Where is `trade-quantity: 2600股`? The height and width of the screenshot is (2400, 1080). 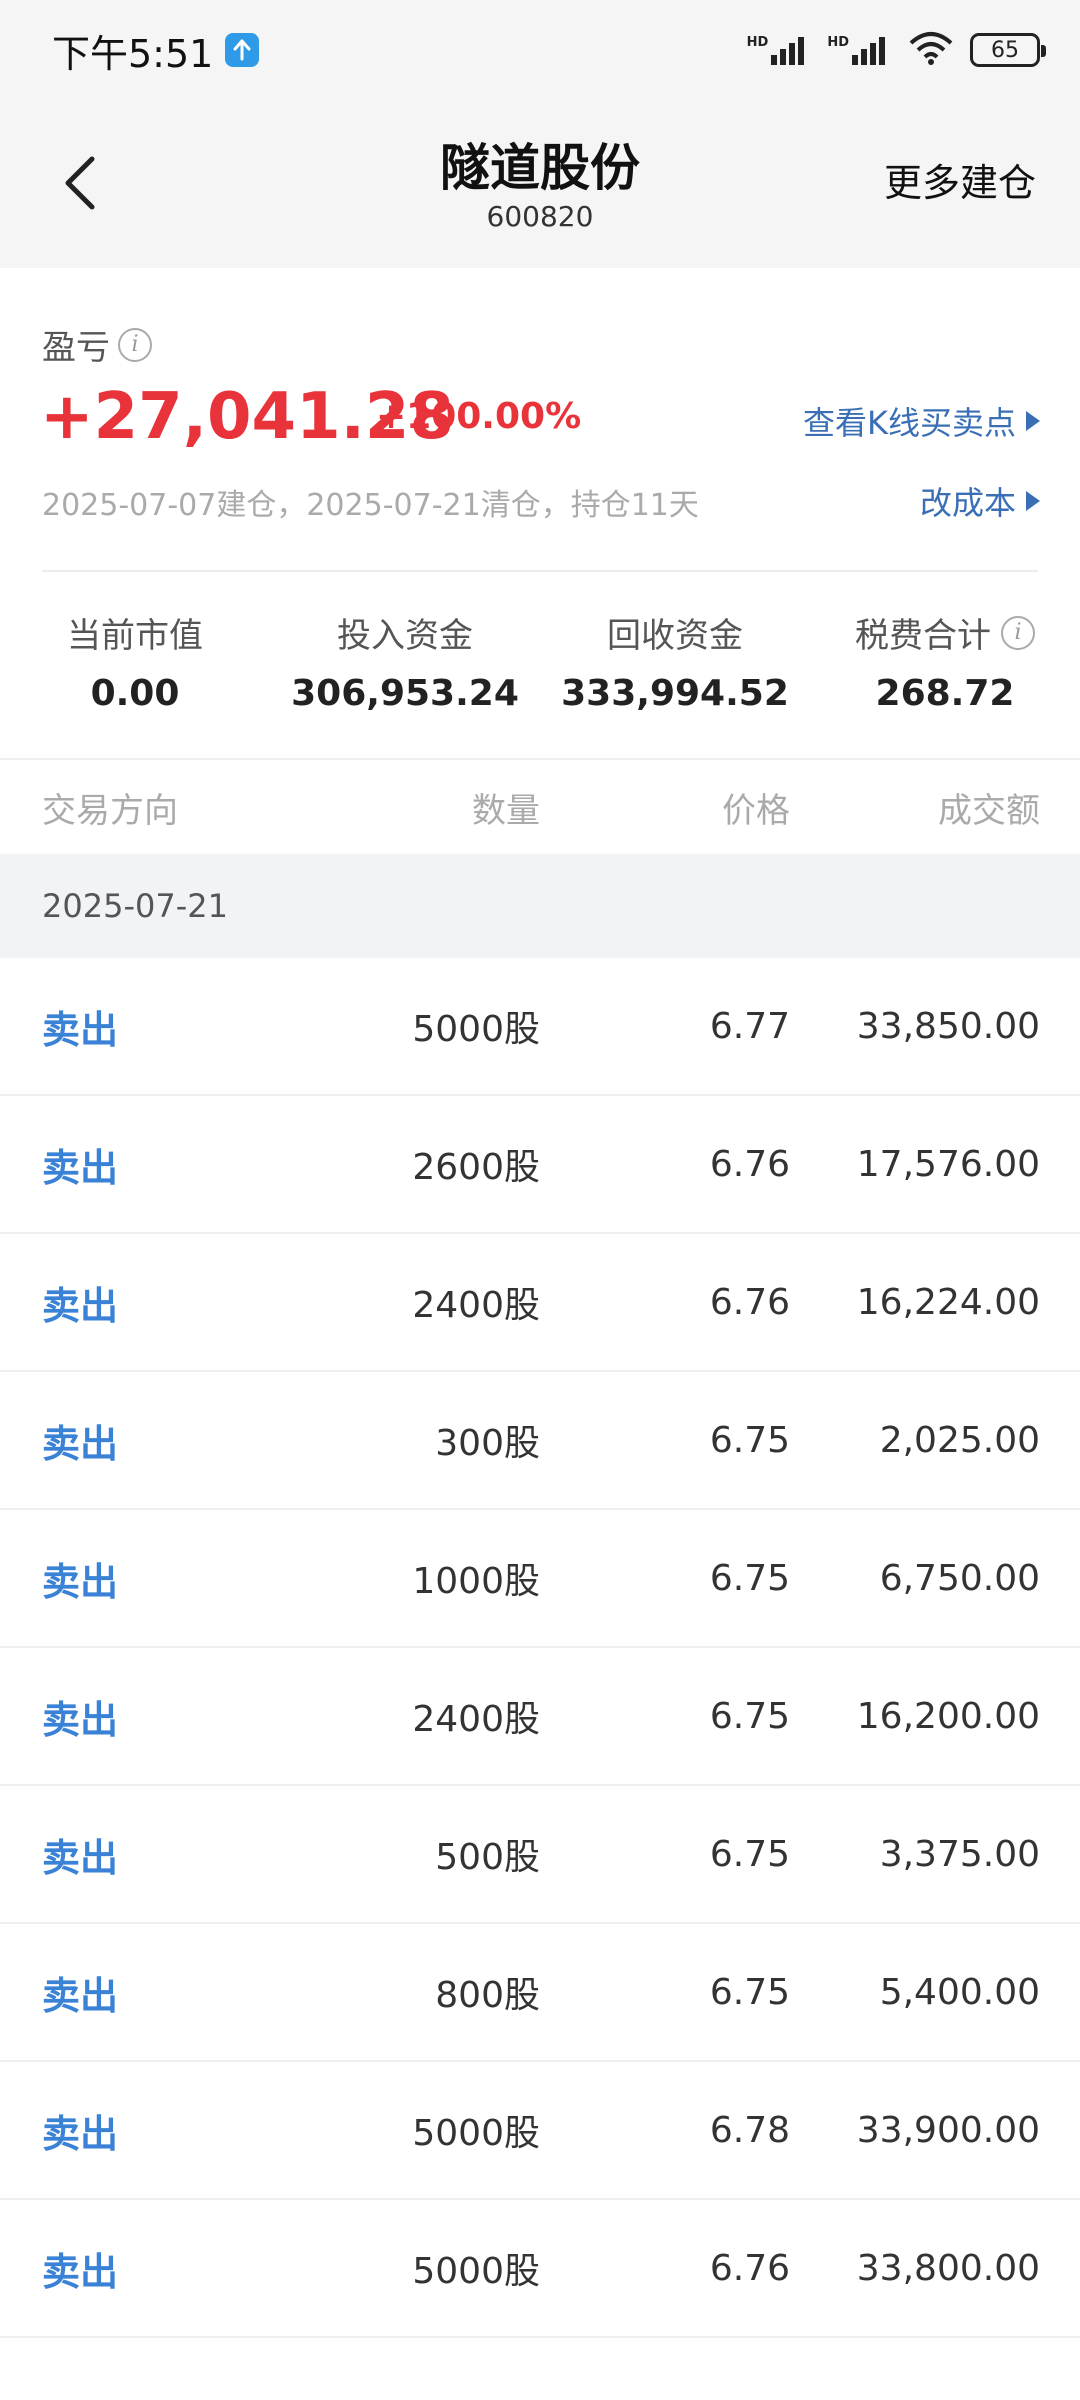
trade-quantity: 2600股 is located at coordinates (476, 1167).